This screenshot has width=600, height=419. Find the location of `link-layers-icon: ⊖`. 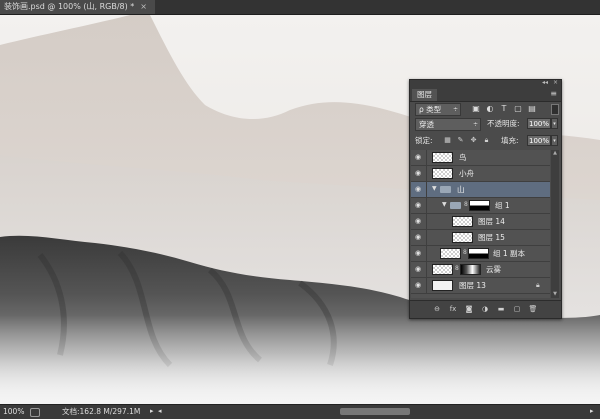

link-layers-icon: ⊖ is located at coordinates (437, 309).